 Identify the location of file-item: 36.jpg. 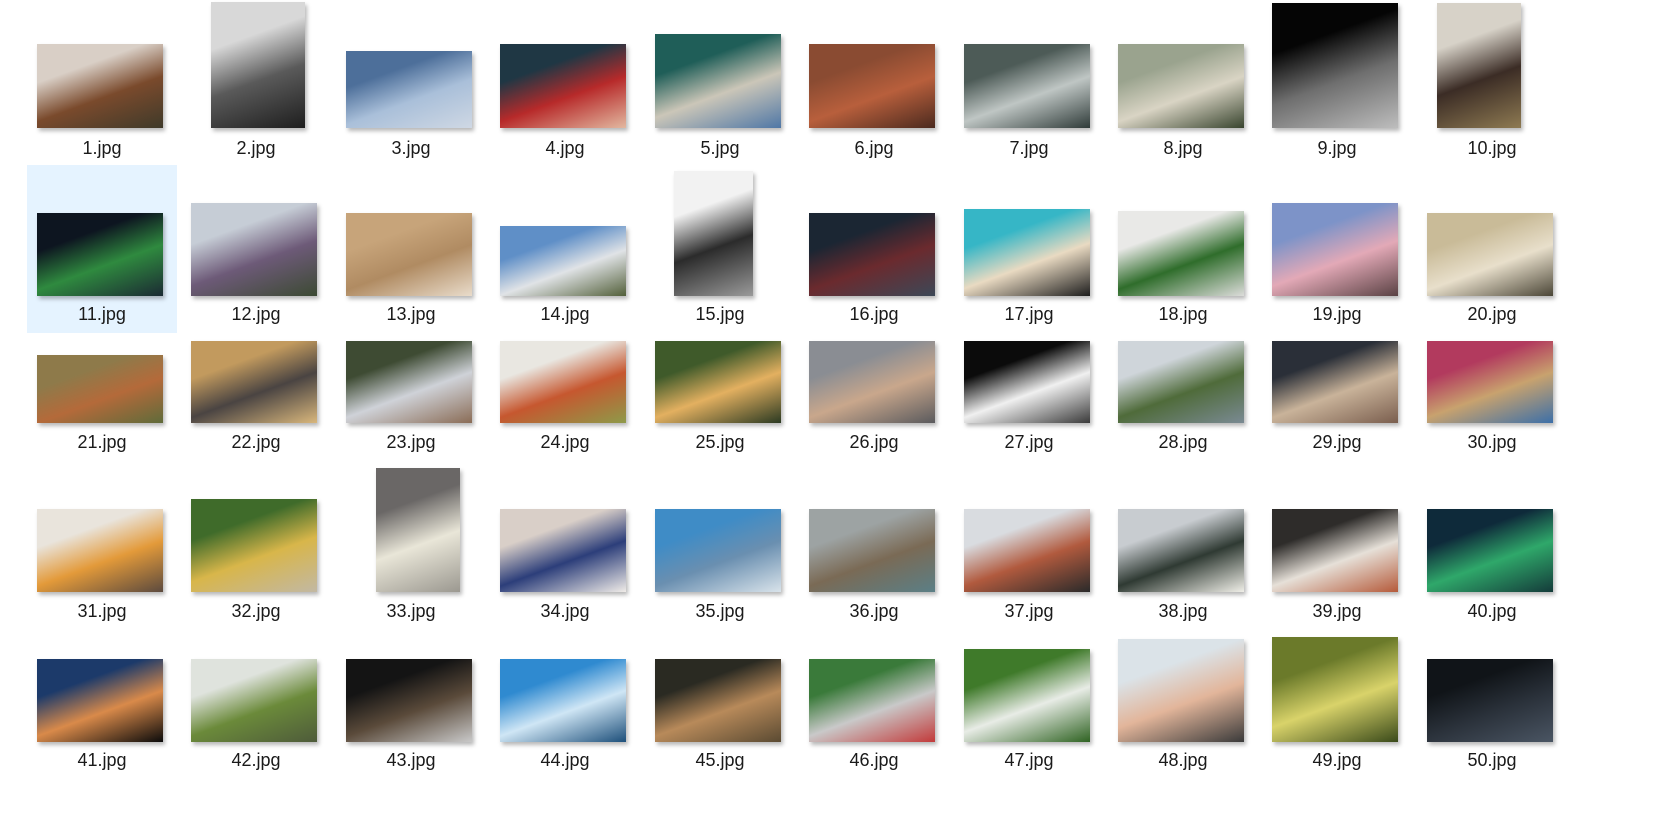
(874, 581).